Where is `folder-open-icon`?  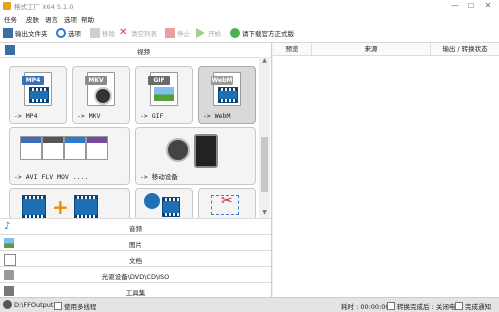 folder-open-icon is located at coordinates (7, 304).